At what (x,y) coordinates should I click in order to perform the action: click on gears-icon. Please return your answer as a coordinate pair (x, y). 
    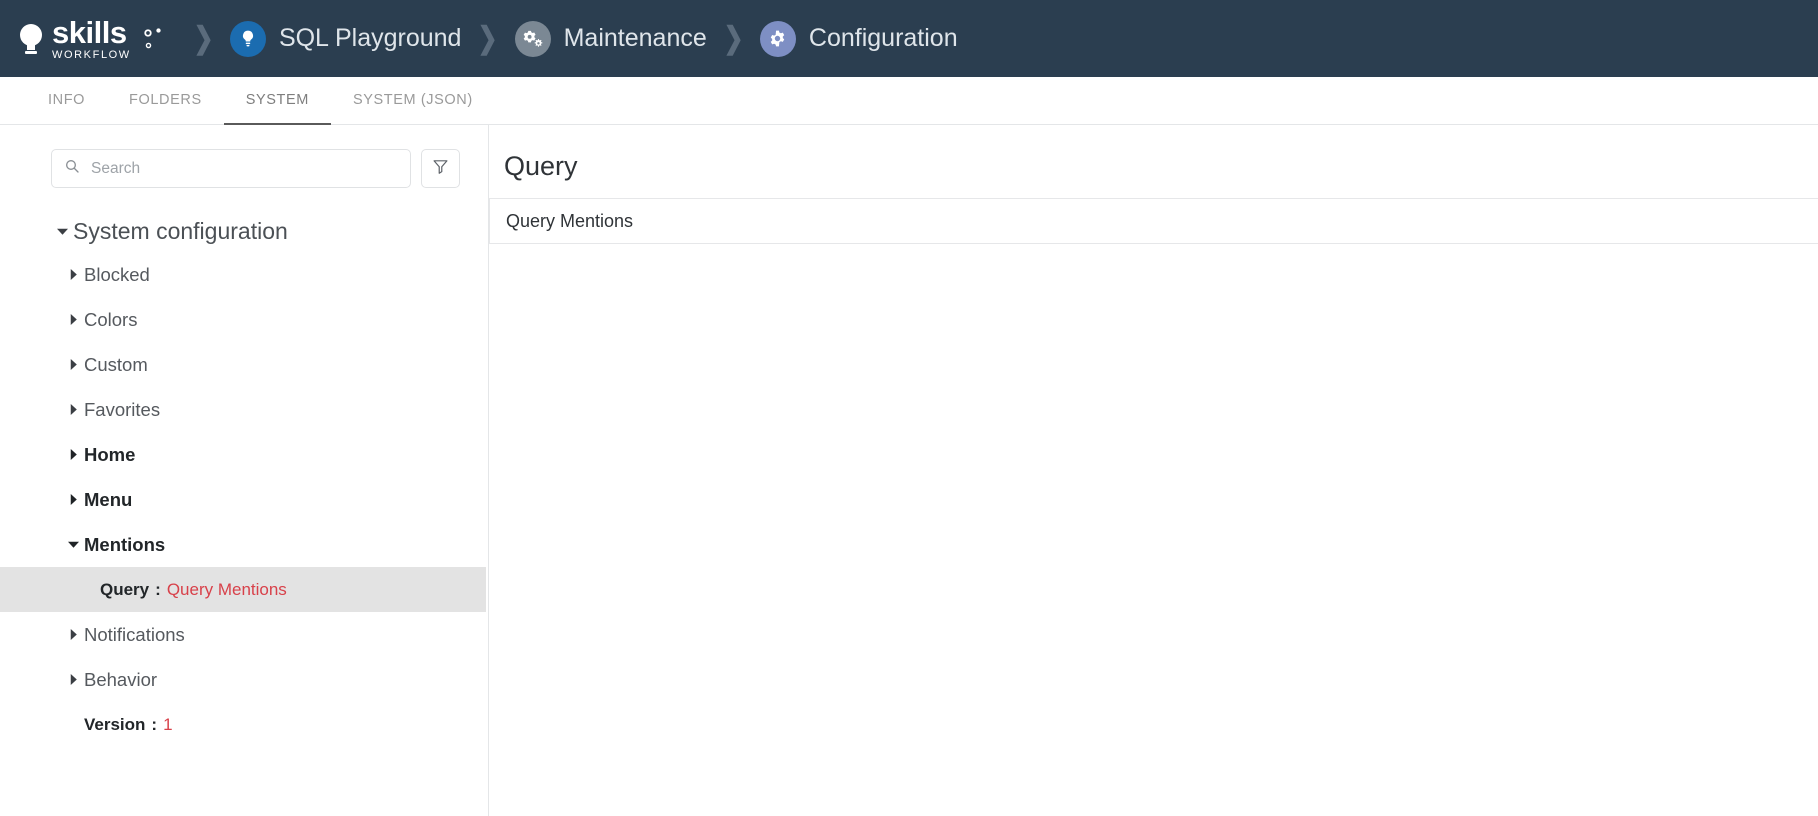
    Looking at the image, I should click on (154, 39).